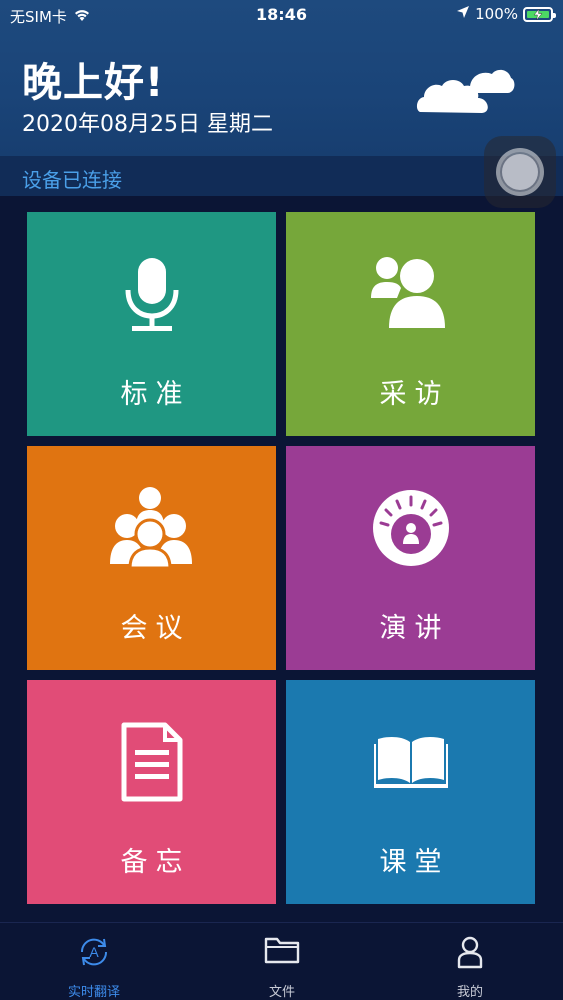 The image size is (563, 1000). Describe the element at coordinates (410, 292) in the screenshot. I see `two-people-icon` at that location.